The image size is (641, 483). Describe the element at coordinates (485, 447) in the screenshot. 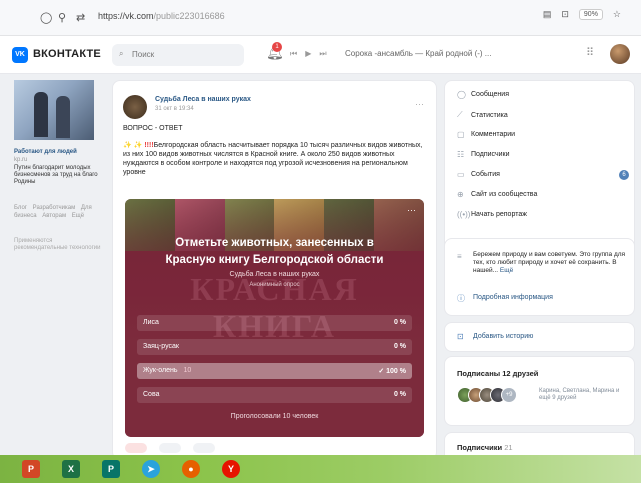

I see `subscribers-title: Подписчики 21` at that location.